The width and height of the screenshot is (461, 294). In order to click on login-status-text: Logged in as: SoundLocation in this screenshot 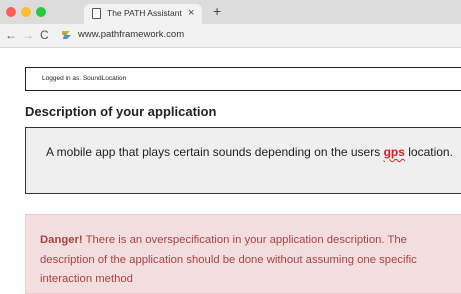, I will do `click(84, 78)`.